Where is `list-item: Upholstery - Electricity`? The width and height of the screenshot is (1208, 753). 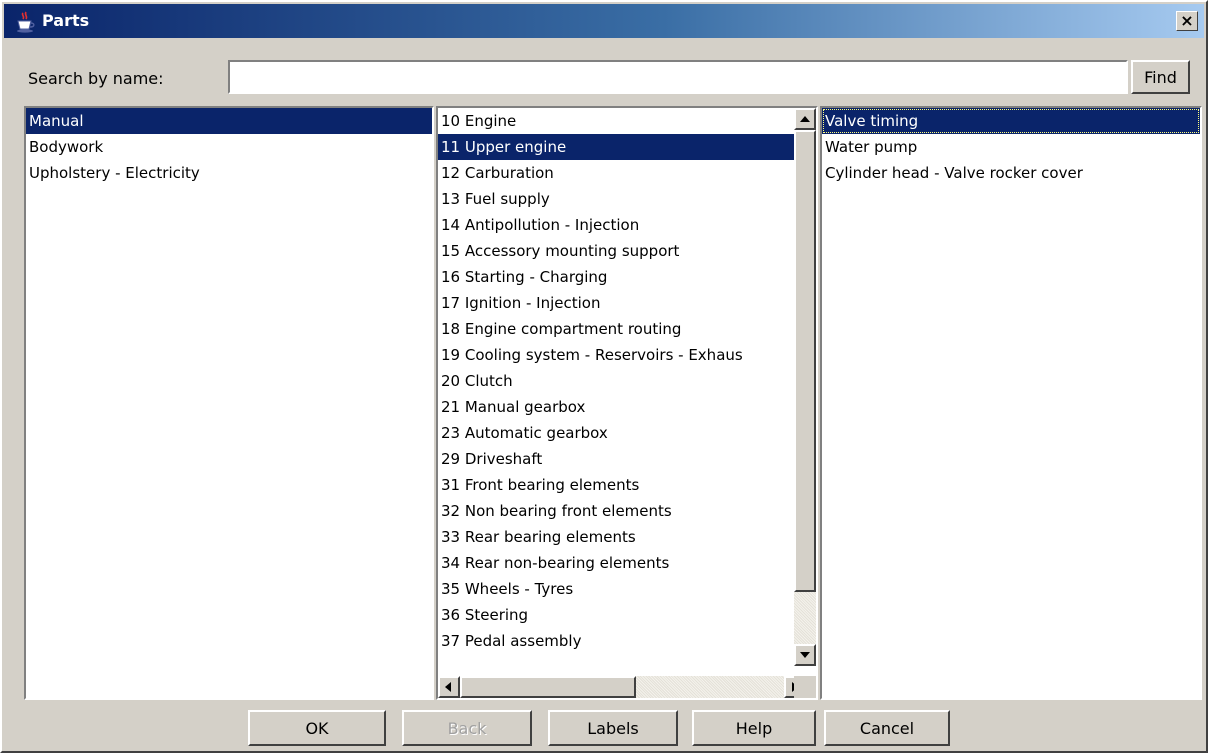 list-item: Upholstery - Electricity is located at coordinates (229, 173).